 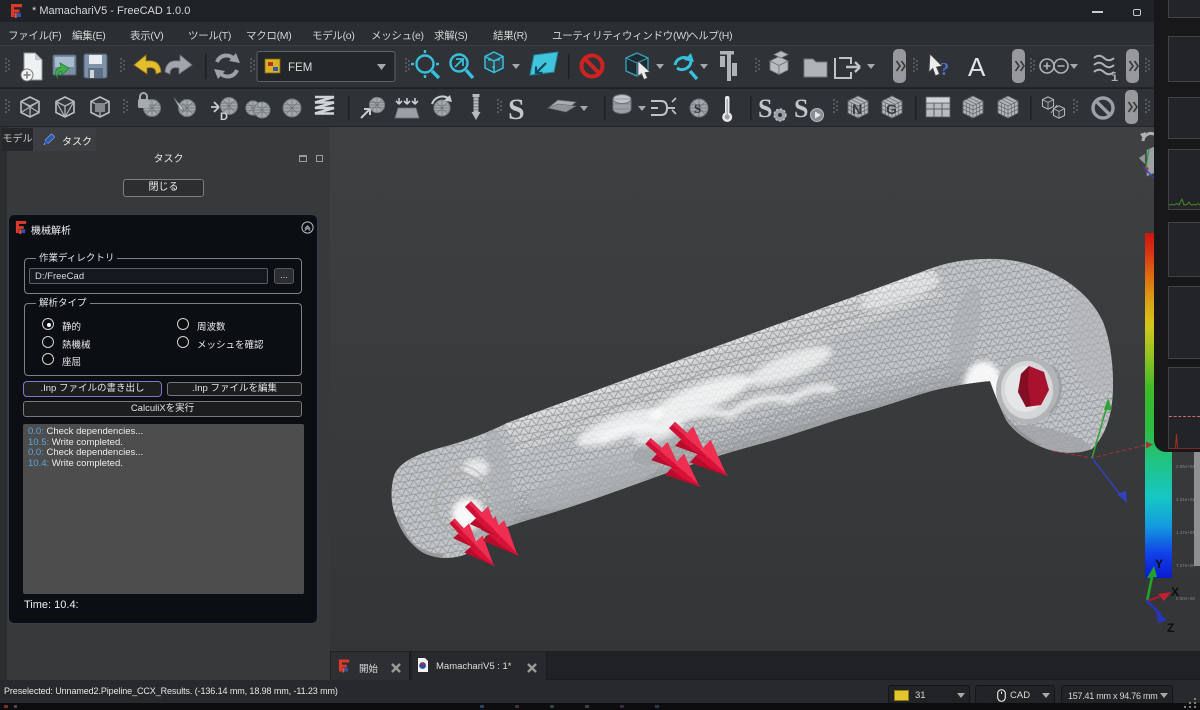 What do you see at coordinates (1170, 628) in the screenshot?
I see `svg-text: Z` at bounding box center [1170, 628].